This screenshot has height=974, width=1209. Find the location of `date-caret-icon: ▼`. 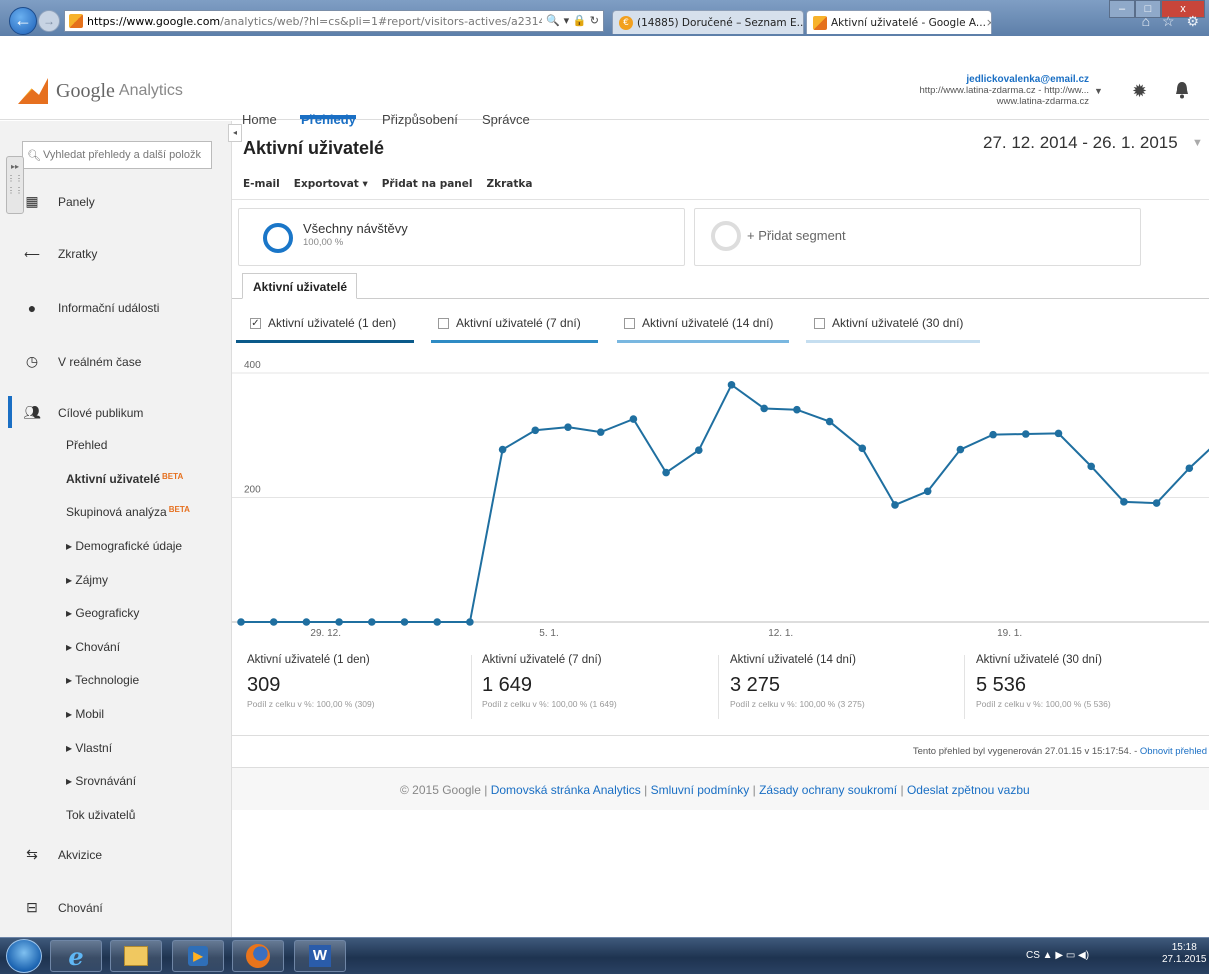

date-caret-icon: ▼ is located at coordinates (1197, 143).